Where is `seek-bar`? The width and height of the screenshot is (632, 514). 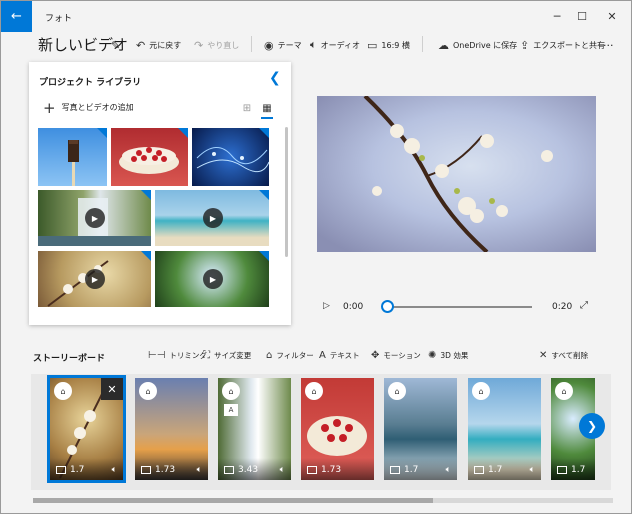 seek-bar is located at coordinates (459, 307).